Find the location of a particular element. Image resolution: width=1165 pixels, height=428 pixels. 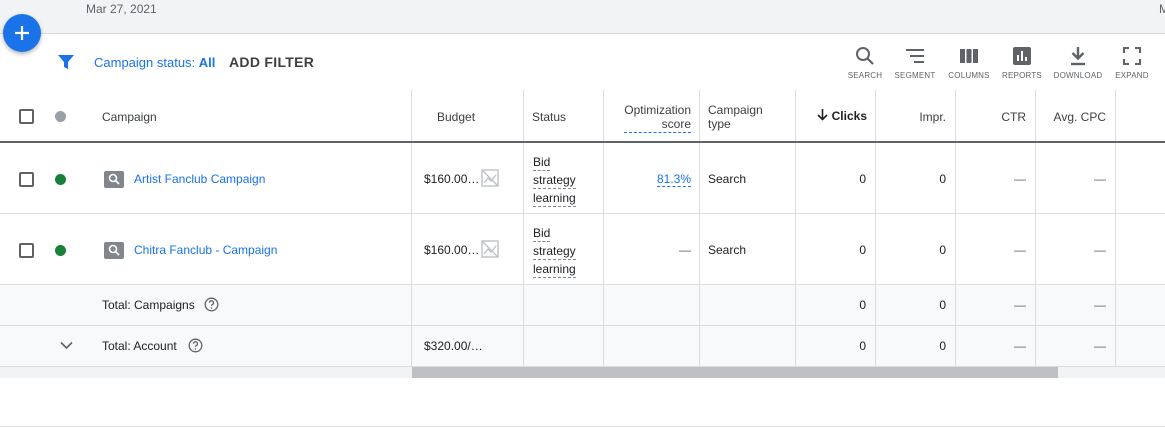

total-clicks-value: 0 is located at coordinates (862, 346).